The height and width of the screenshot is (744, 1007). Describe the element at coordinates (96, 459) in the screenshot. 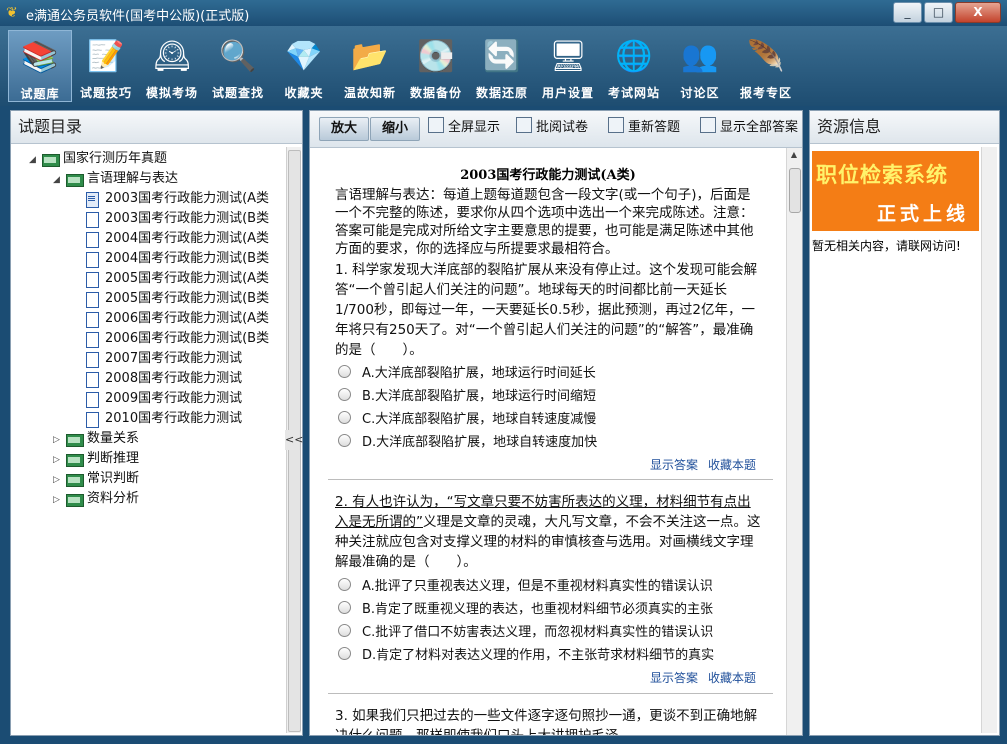

I see `tree-category-reasoning: ▷ 判断推理` at that location.